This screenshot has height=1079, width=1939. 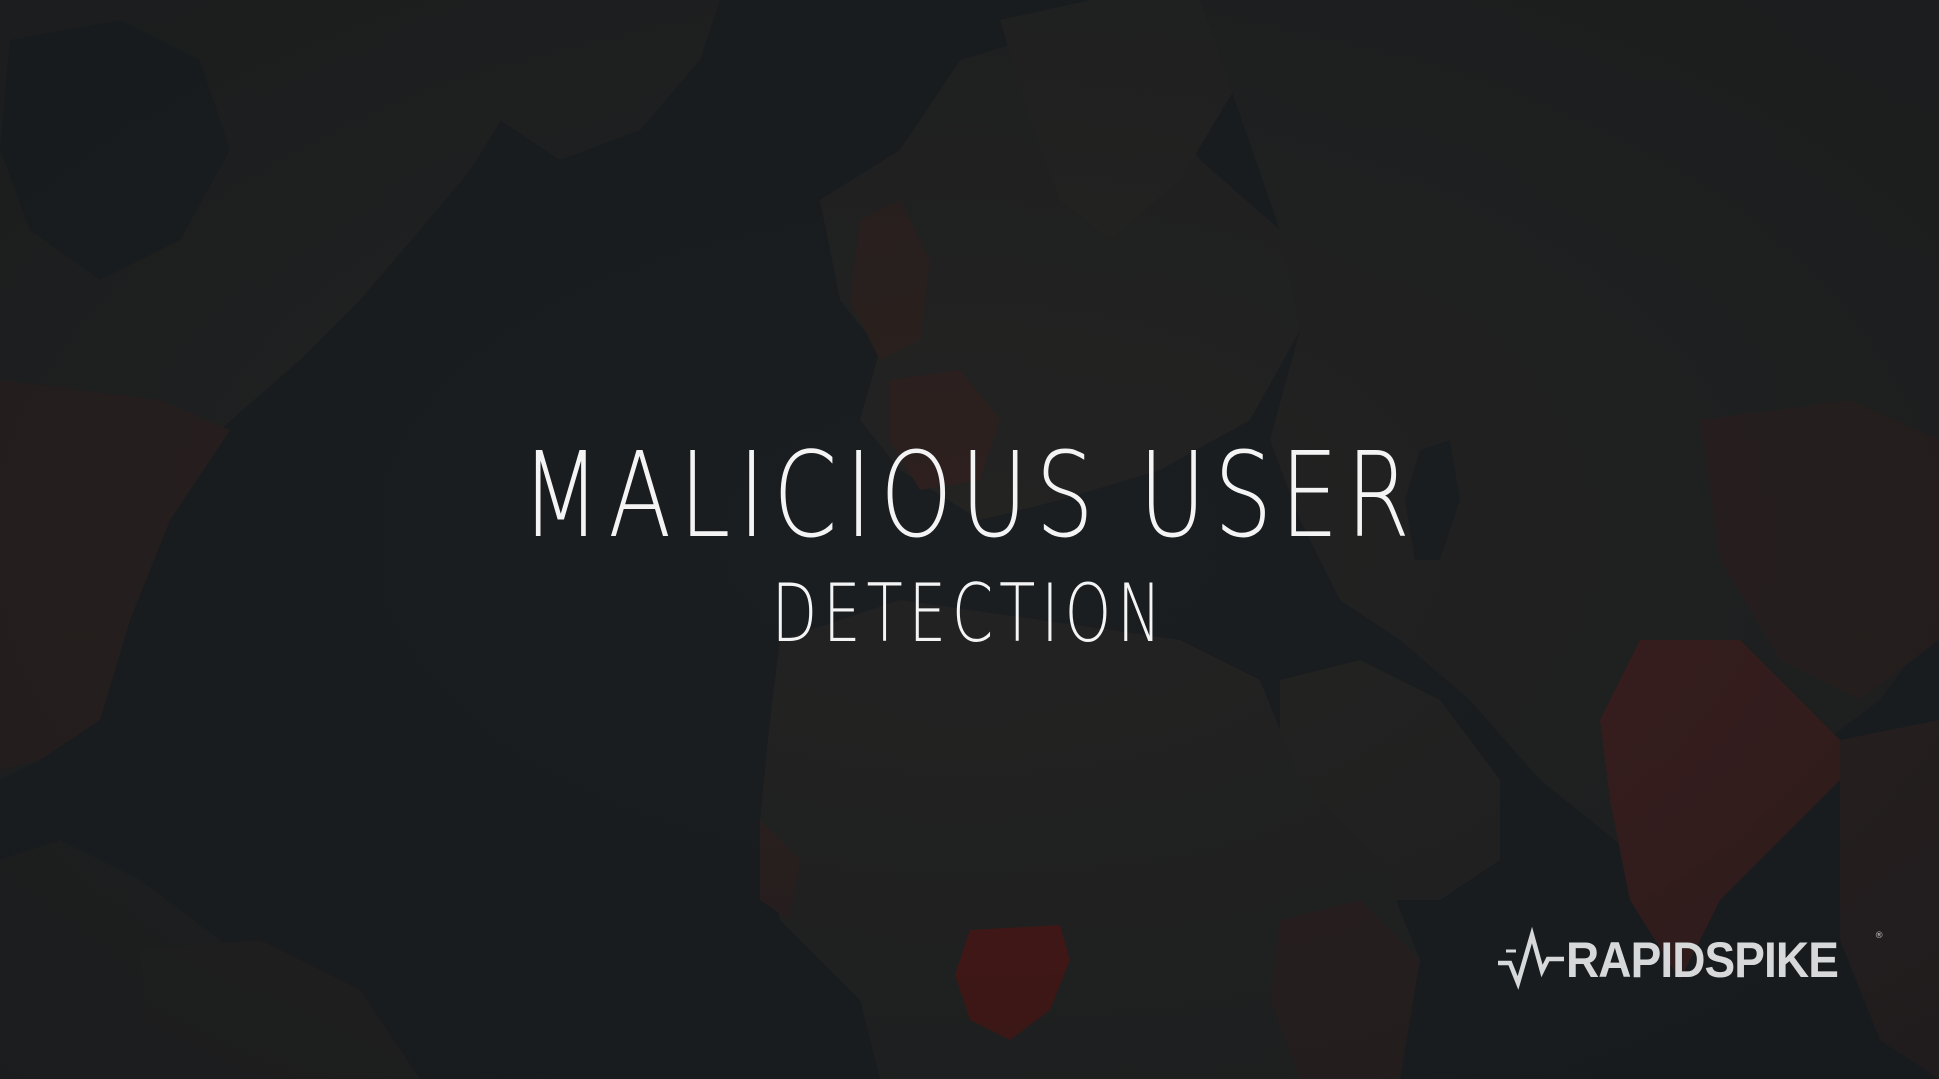 I want to click on pulse-spike-logo-icon, so click(x=1531, y=958).